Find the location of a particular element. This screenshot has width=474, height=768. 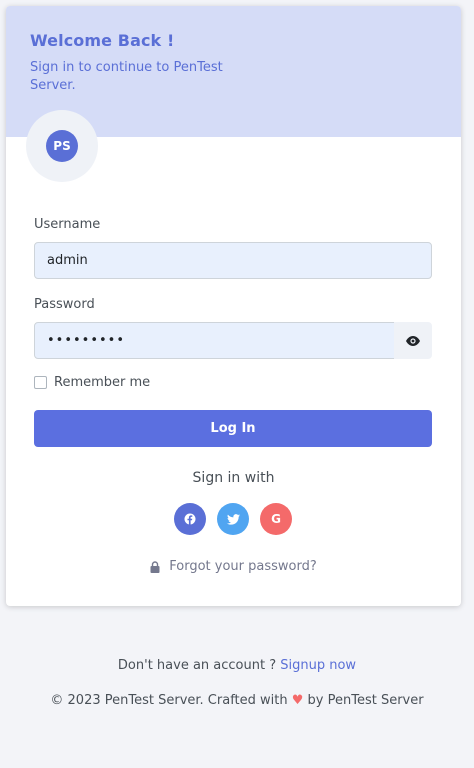

twitter-button is located at coordinates (233, 519).